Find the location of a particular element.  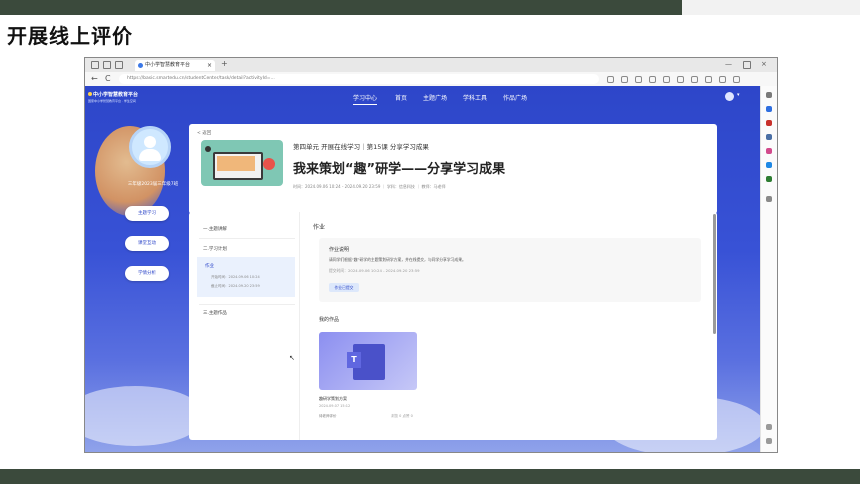

collections-icon is located at coordinates (694, 79).